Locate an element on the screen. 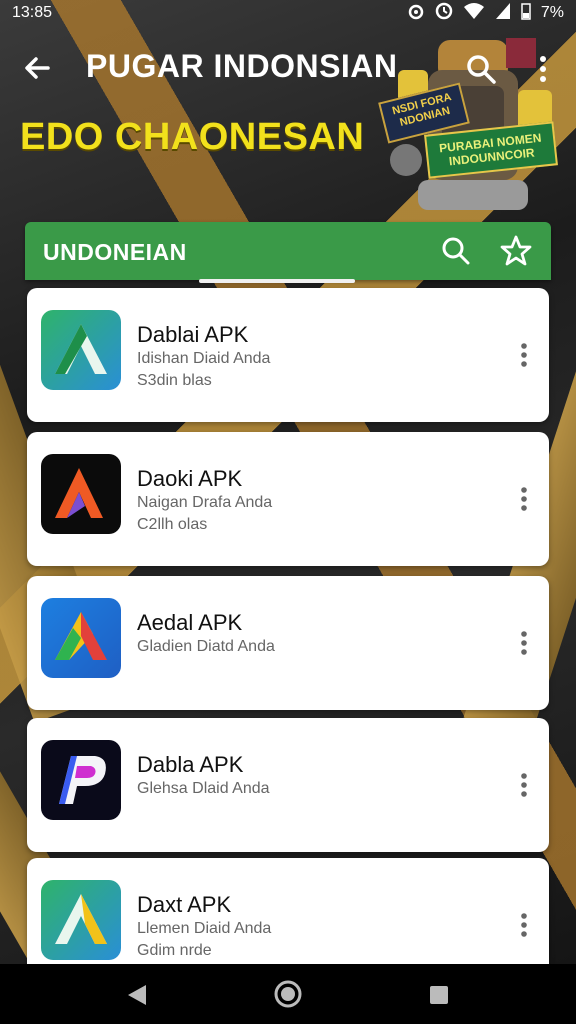  system-nav-bar is located at coordinates (288, 994).